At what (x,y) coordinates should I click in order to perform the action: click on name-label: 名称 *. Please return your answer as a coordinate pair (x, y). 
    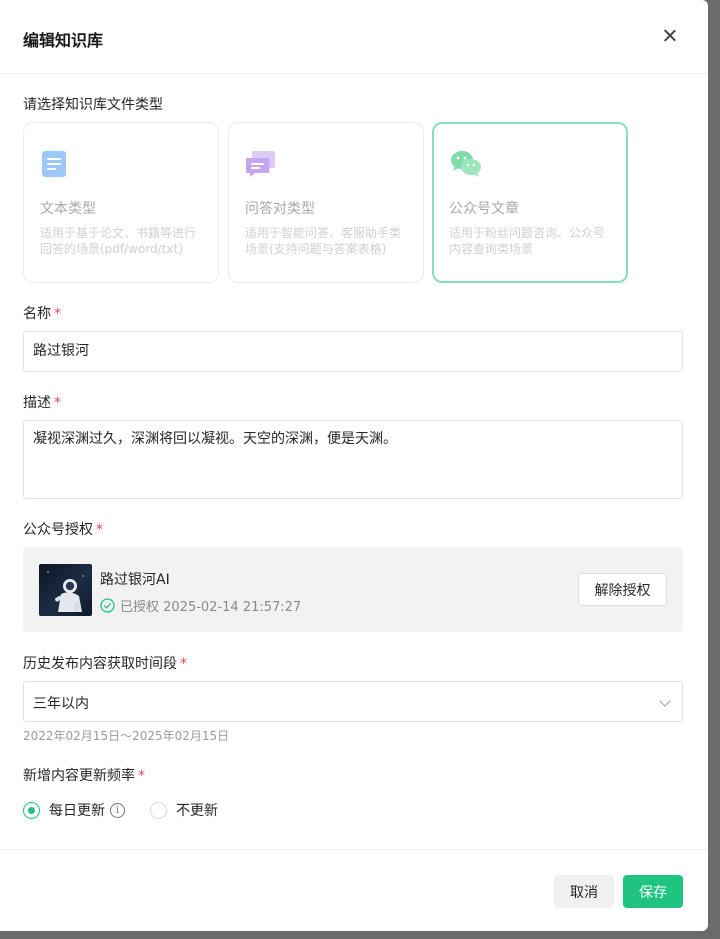
    Looking at the image, I should click on (42, 313).